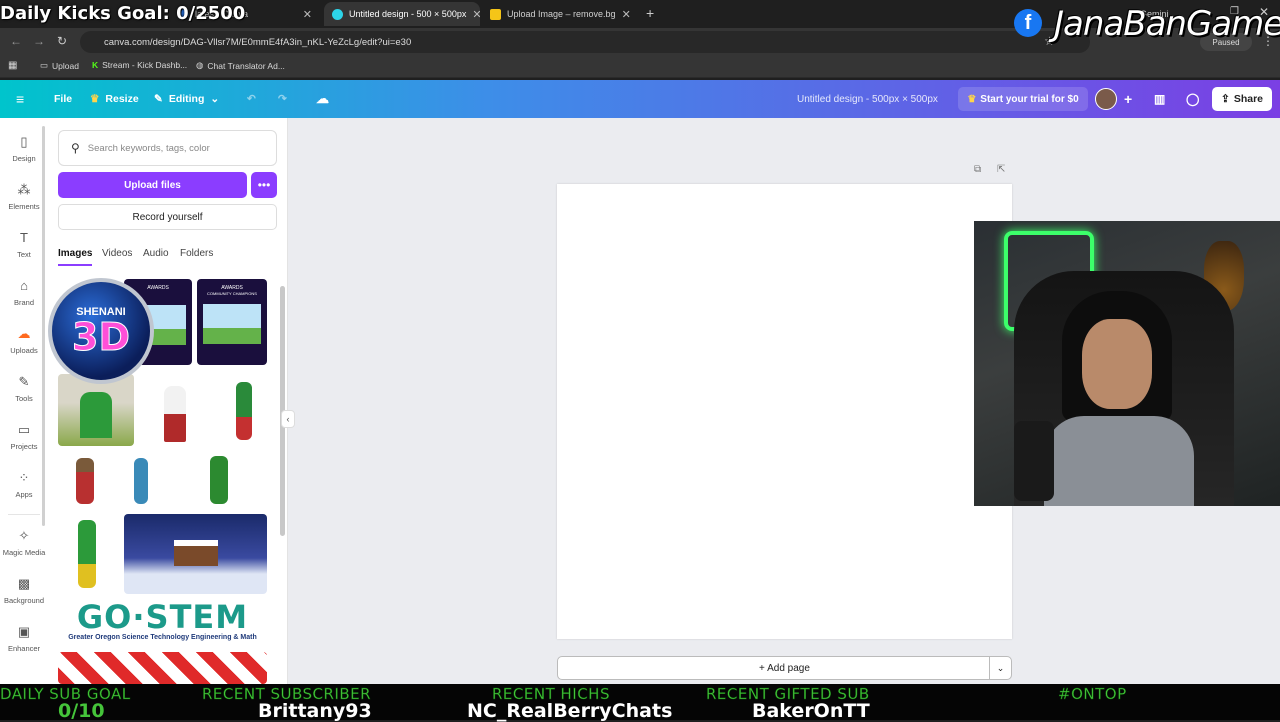 This screenshot has width=1280, height=722. What do you see at coordinates (232, 293) in the screenshot?
I see `thumb-text: COMMUNITY CHAMPIONS` at bounding box center [232, 293].